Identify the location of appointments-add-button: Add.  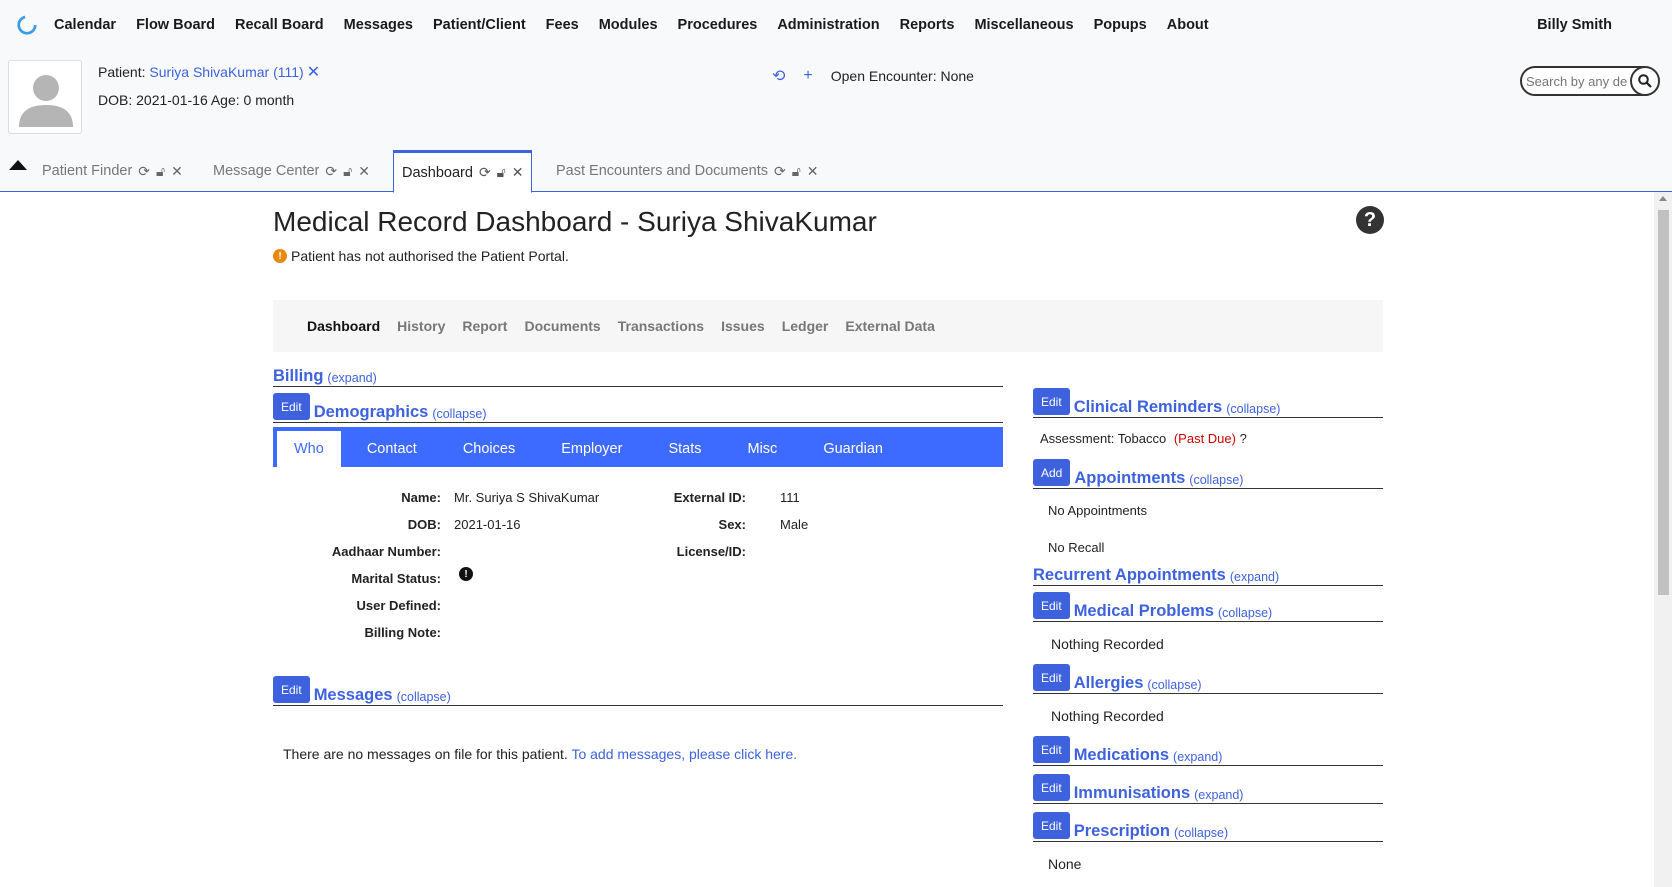
(1052, 472).